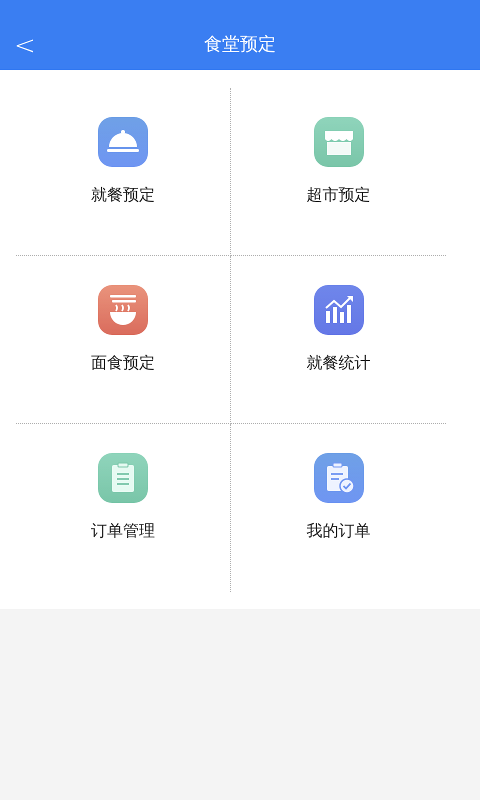  Describe the element at coordinates (338, 508) in the screenshot. I see `menu-tile: 我的订单` at that location.